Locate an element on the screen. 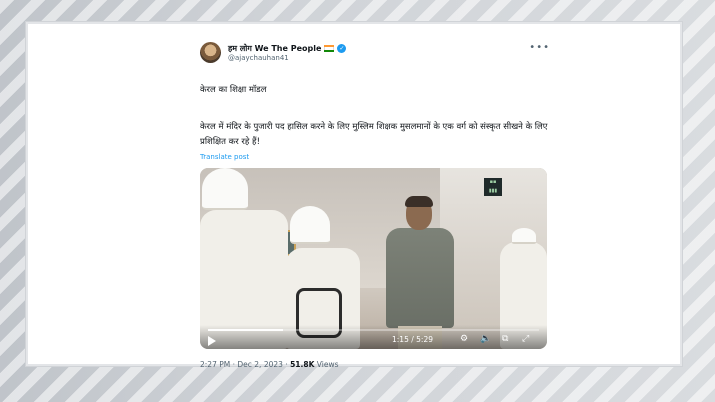  pip-icon: ⧉ is located at coordinates (505, 339).